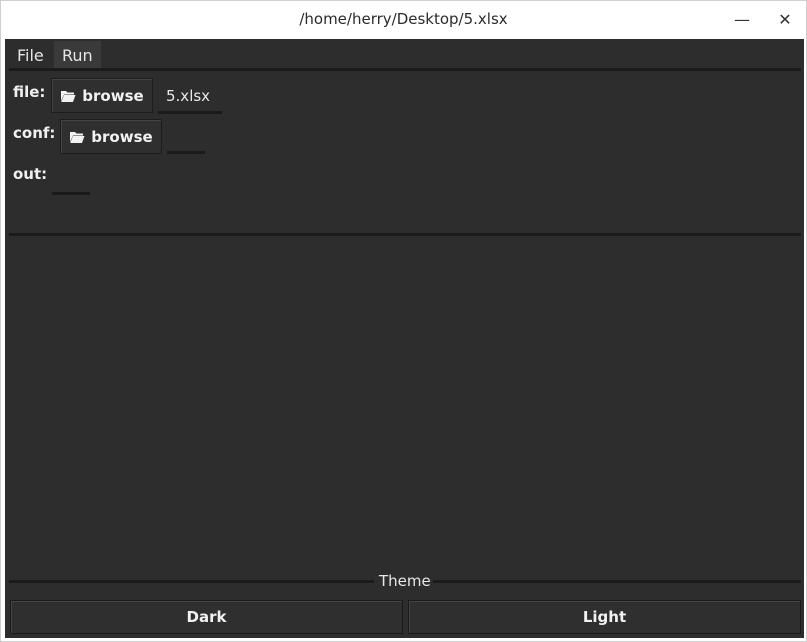 Image resolution: width=807 pixels, height=642 pixels. What do you see at coordinates (206, 617) in the screenshot?
I see `dark-theme-button: Dark` at bounding box center [206, 617].